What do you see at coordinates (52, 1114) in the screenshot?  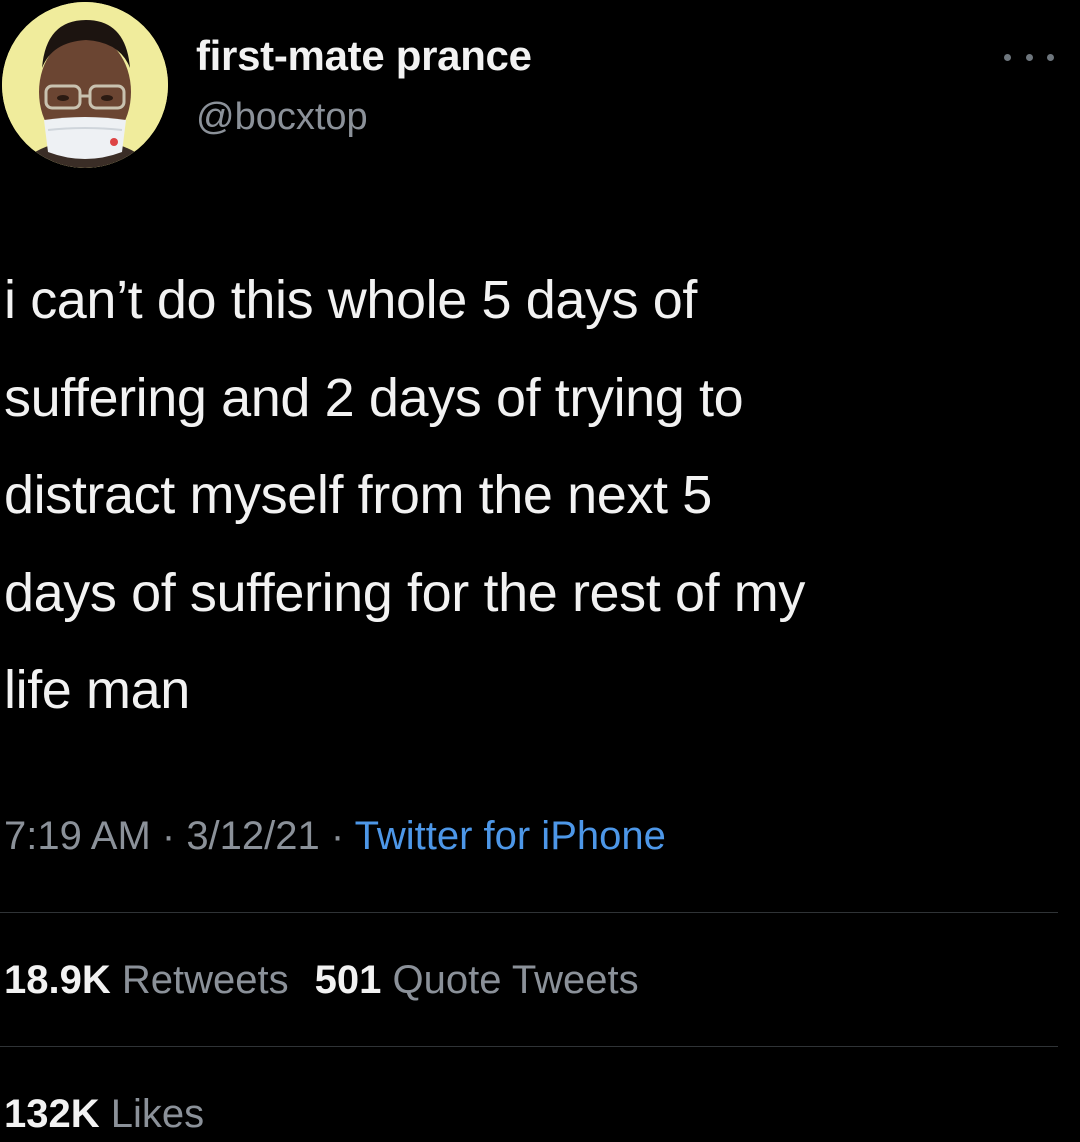 I see `likes-count: 132K` at bounding box center [52, 1114].